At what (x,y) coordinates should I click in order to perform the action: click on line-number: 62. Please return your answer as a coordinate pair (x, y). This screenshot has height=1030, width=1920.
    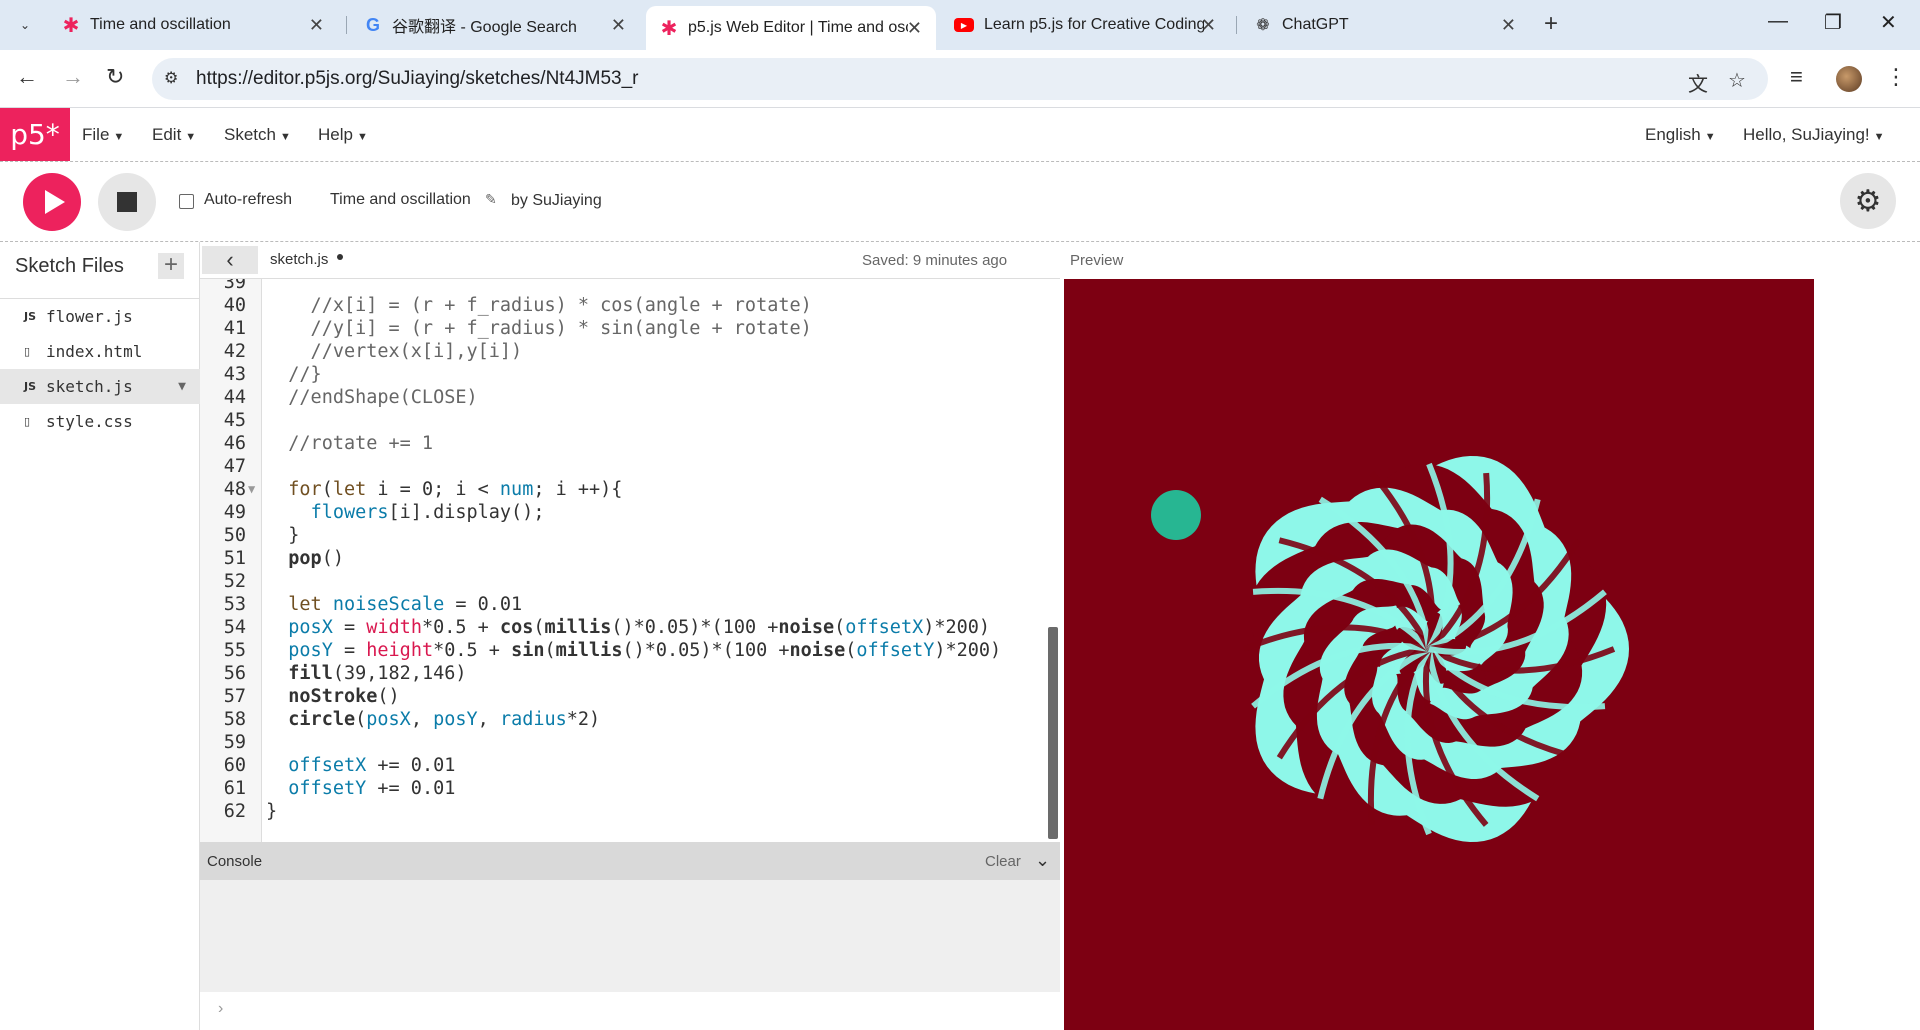
    Looking at the image, I should click on (234, 811).